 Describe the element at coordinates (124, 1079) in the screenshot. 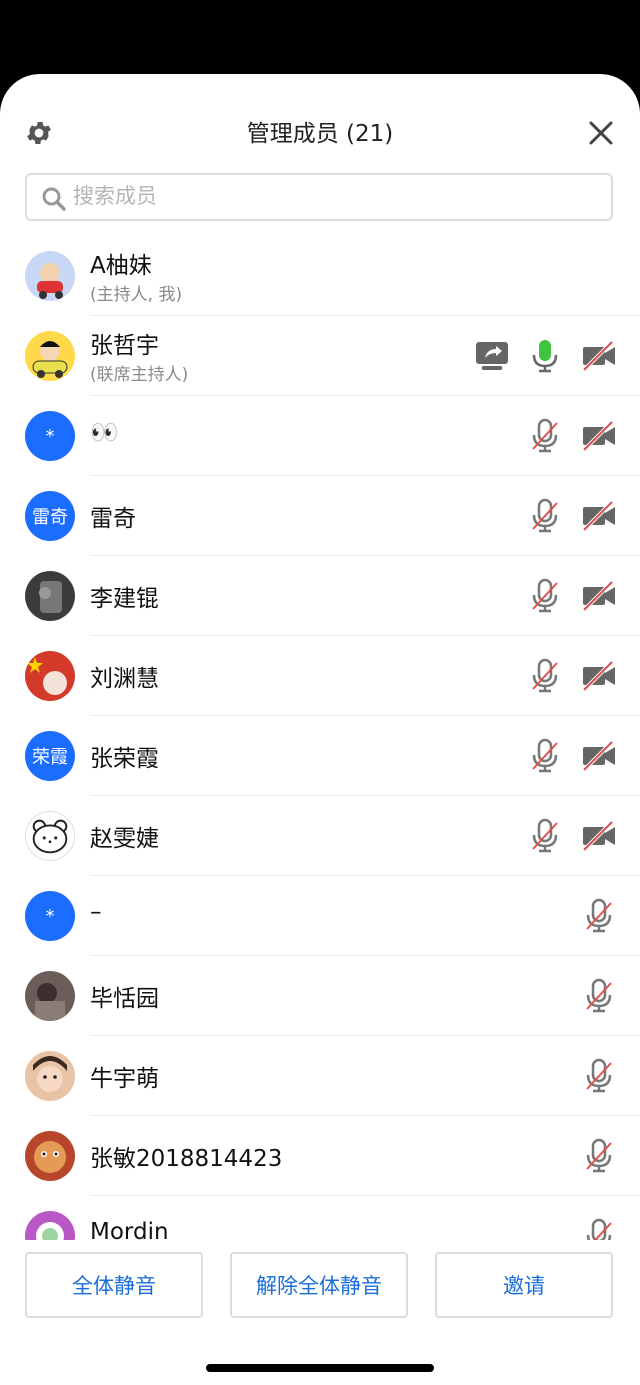

I see `member-name: 牛宇萌` at that location.